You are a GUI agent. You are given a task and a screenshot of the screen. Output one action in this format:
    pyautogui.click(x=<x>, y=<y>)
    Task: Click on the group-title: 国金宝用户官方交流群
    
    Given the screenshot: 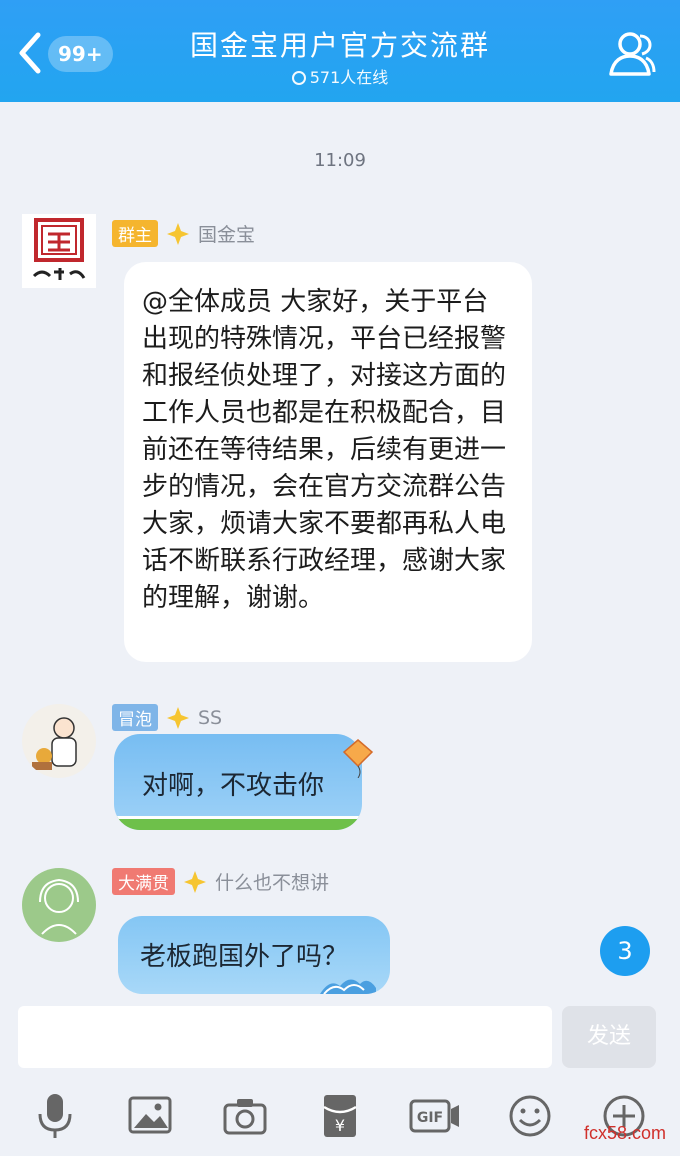 What is the action you would take?
    pyautogui.click(x=340, y=44)
    